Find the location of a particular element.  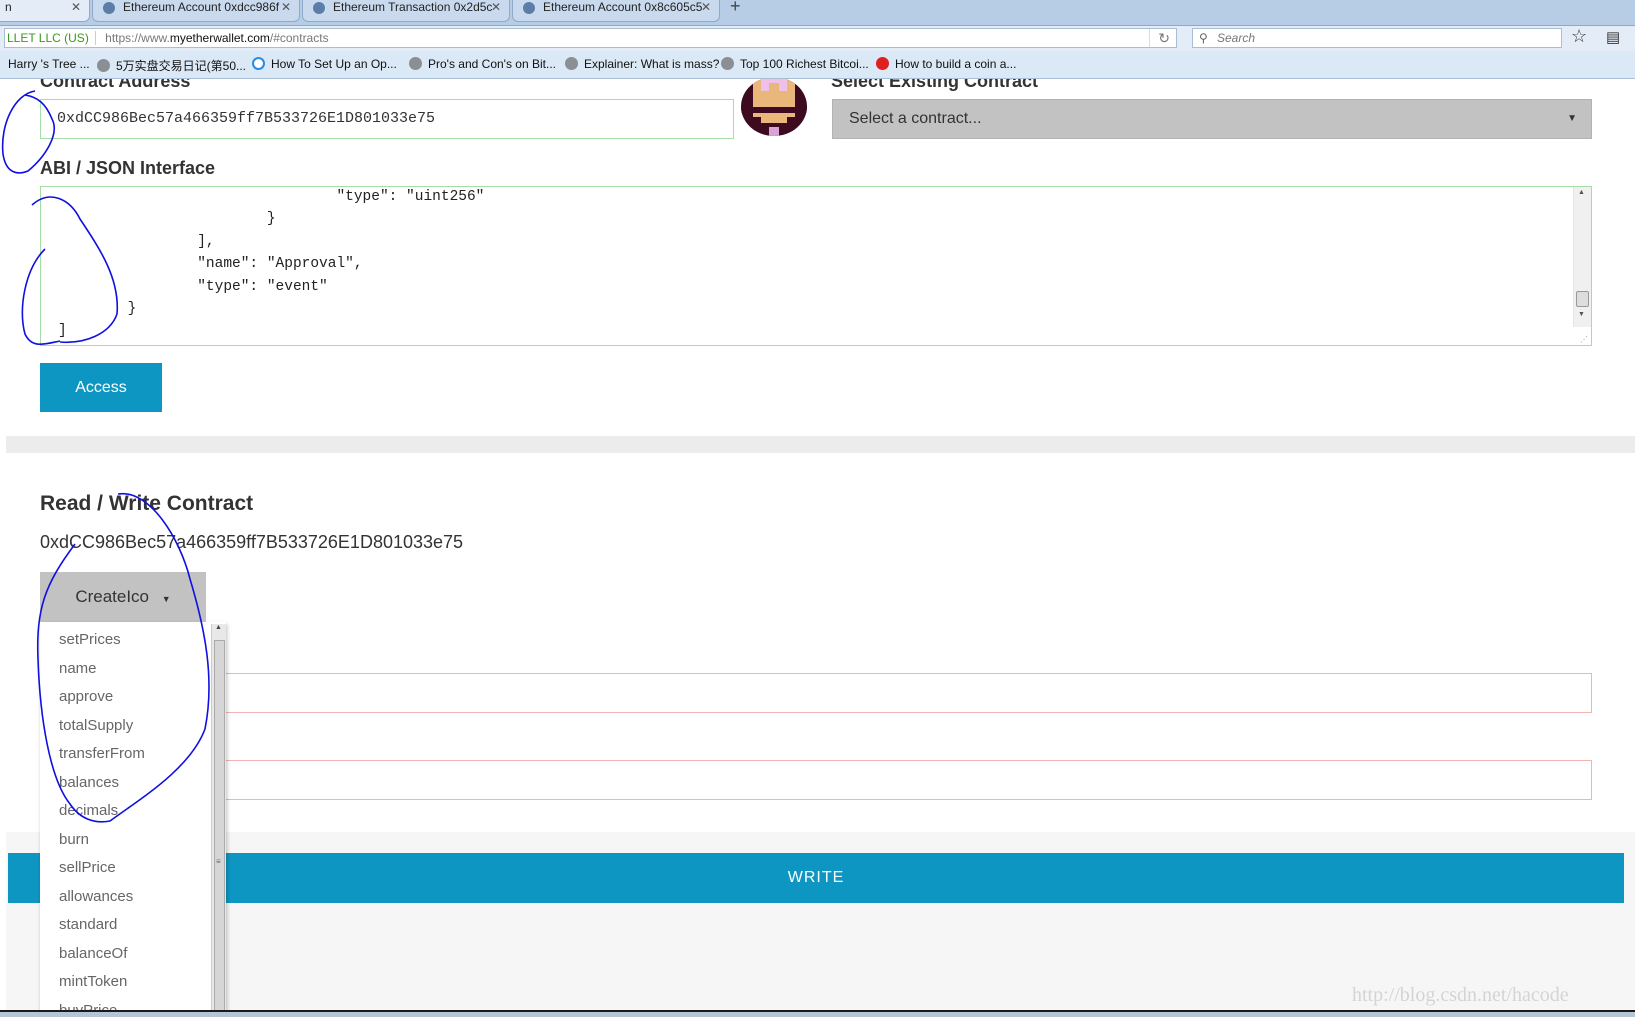

site-identity: LLET LLC (US) is located at coordinates (50, 38).